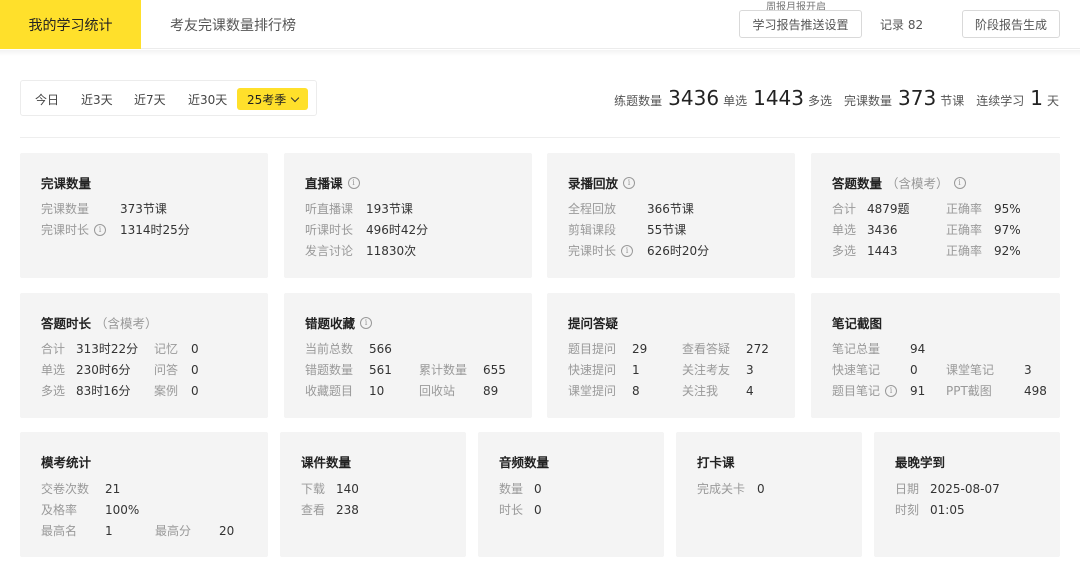  Describe the element at coordinates (907, 510) in the screenshot. I see `stat-label: 时刻` at that location.